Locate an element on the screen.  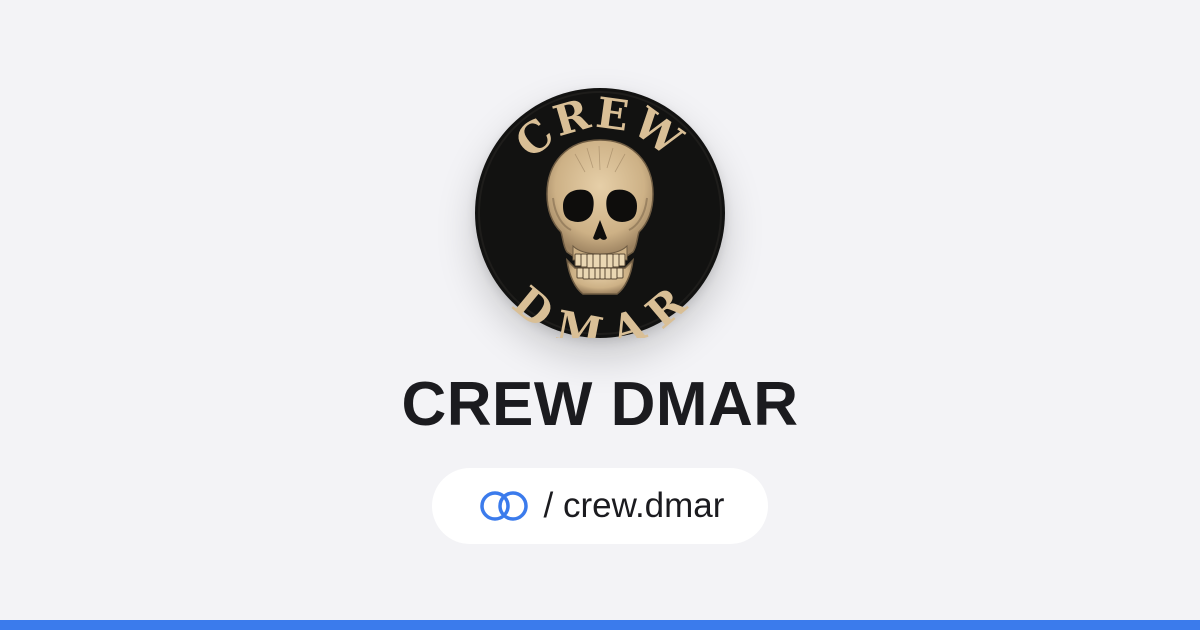
linked-rings-icon is located at coordinates (504, 506).